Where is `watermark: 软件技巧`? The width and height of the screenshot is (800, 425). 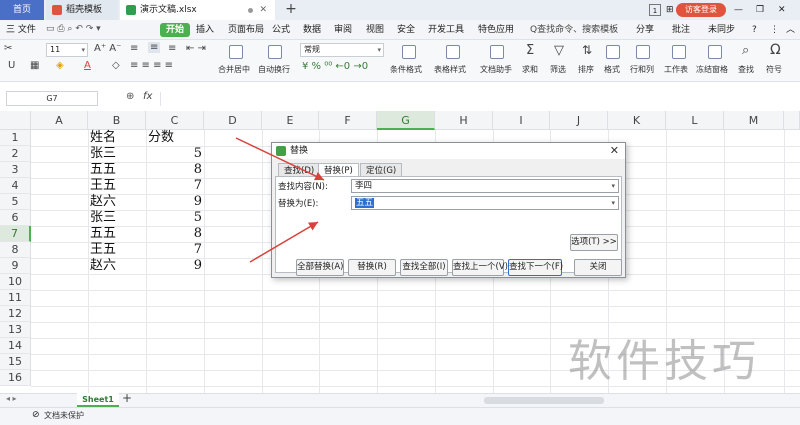 watermark: 软件技巧 is located at coordinates (664, 361).